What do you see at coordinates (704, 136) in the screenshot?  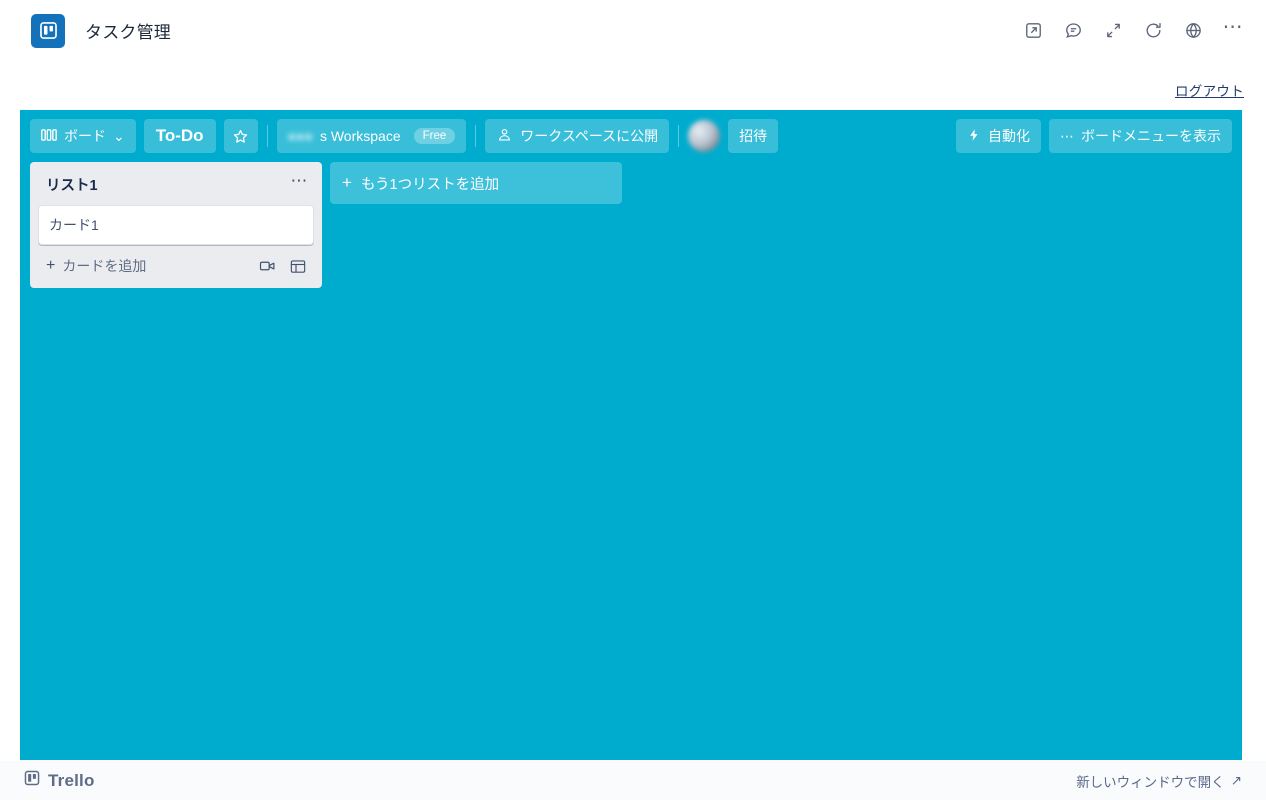 I see `member-avatar` at bounding box center [704, 136].